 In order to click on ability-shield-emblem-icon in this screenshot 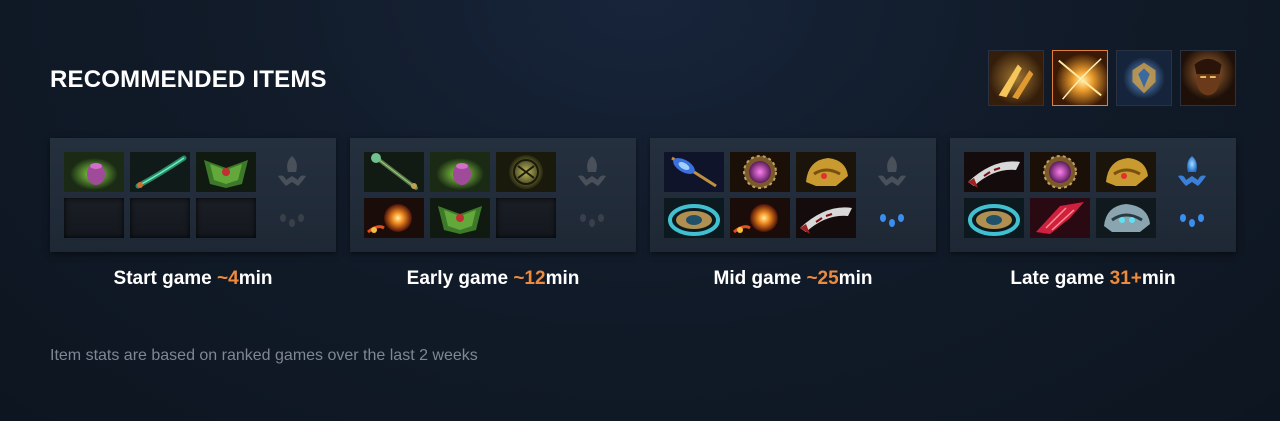, I will do `click(1144, 78)`.